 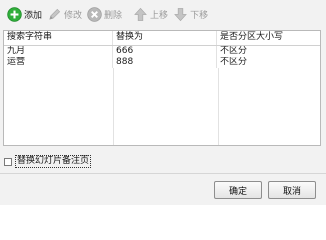 What do you see at coordinates (292, 190) in the screenshot?
I see `cancel-button: 取消` at bounding box center [292, 190].